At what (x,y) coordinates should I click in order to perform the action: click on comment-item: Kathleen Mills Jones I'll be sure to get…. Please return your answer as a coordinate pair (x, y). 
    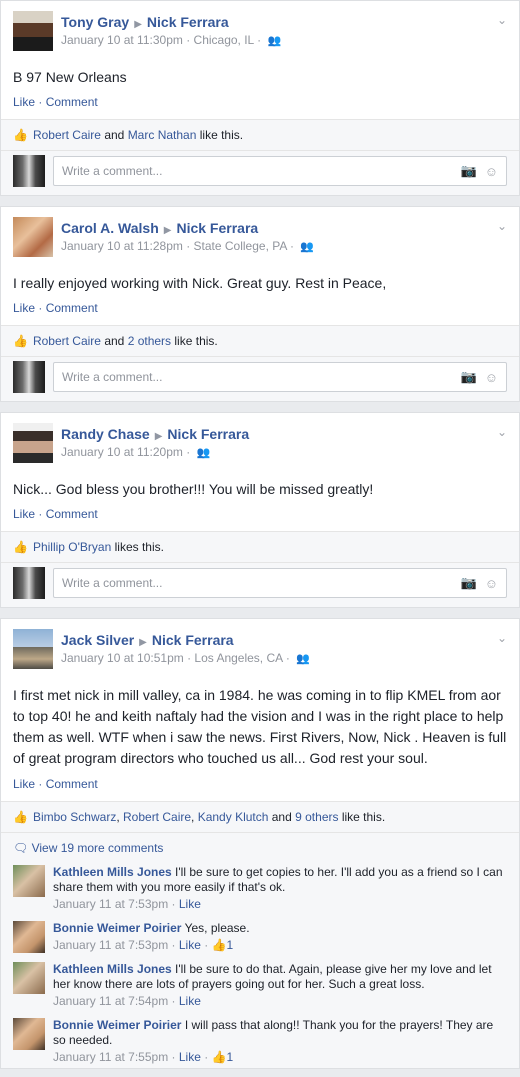
    Looking at the image, I should click on (260, 887).